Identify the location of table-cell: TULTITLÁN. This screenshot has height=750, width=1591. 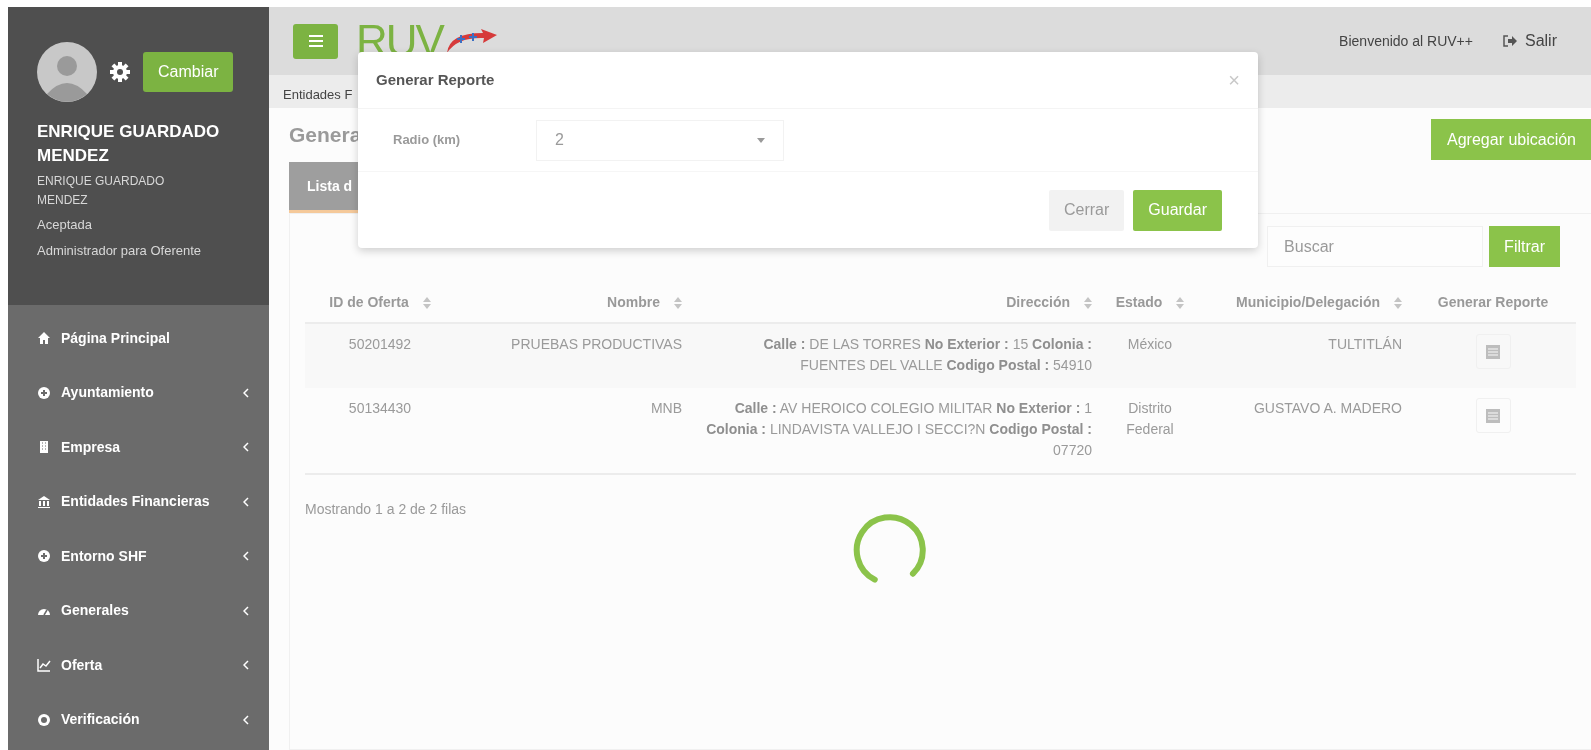
(1305, 355).